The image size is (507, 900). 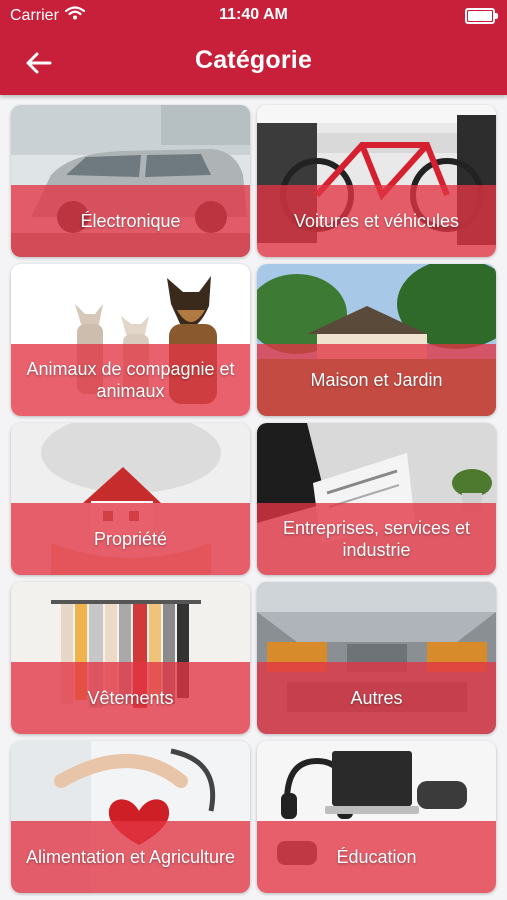 I want to click on category-label: Éducation, so click(x=376, y=857).